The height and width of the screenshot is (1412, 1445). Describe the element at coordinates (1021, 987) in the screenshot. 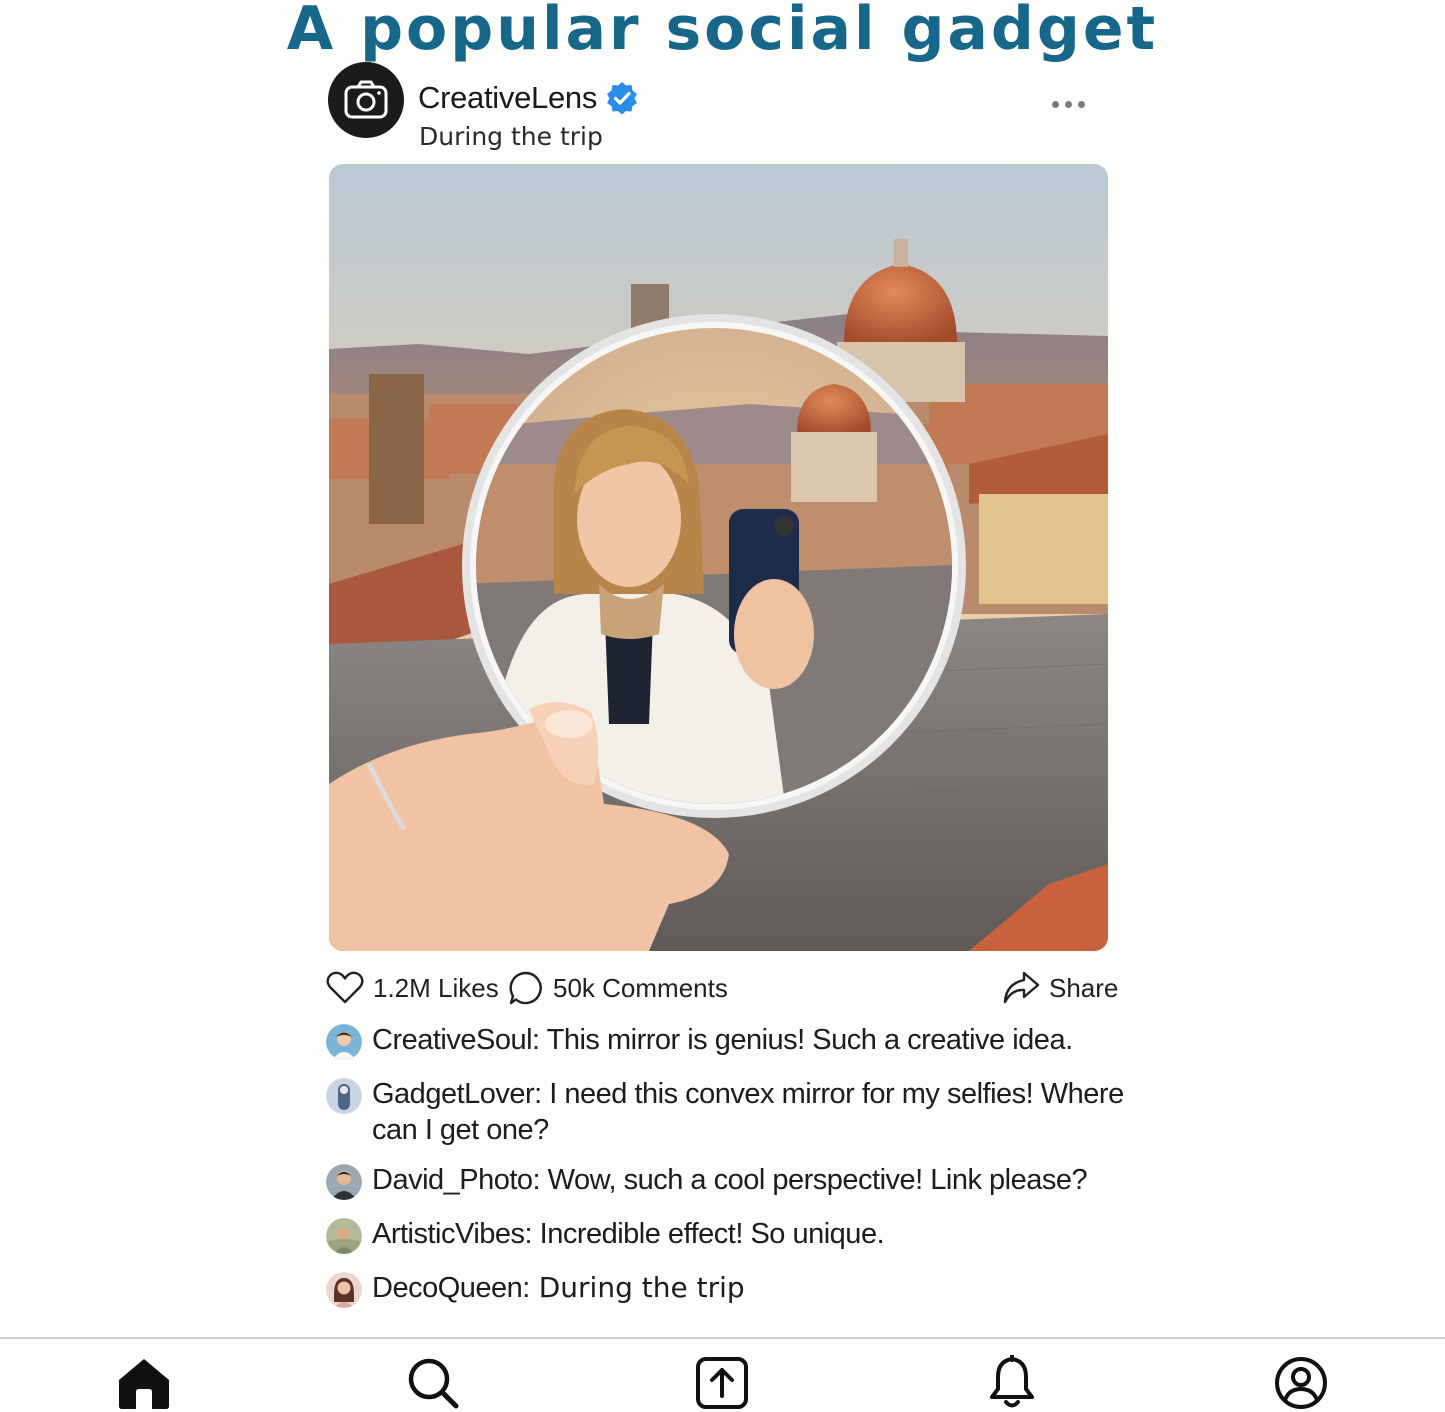

I see `share-icon` at that location.